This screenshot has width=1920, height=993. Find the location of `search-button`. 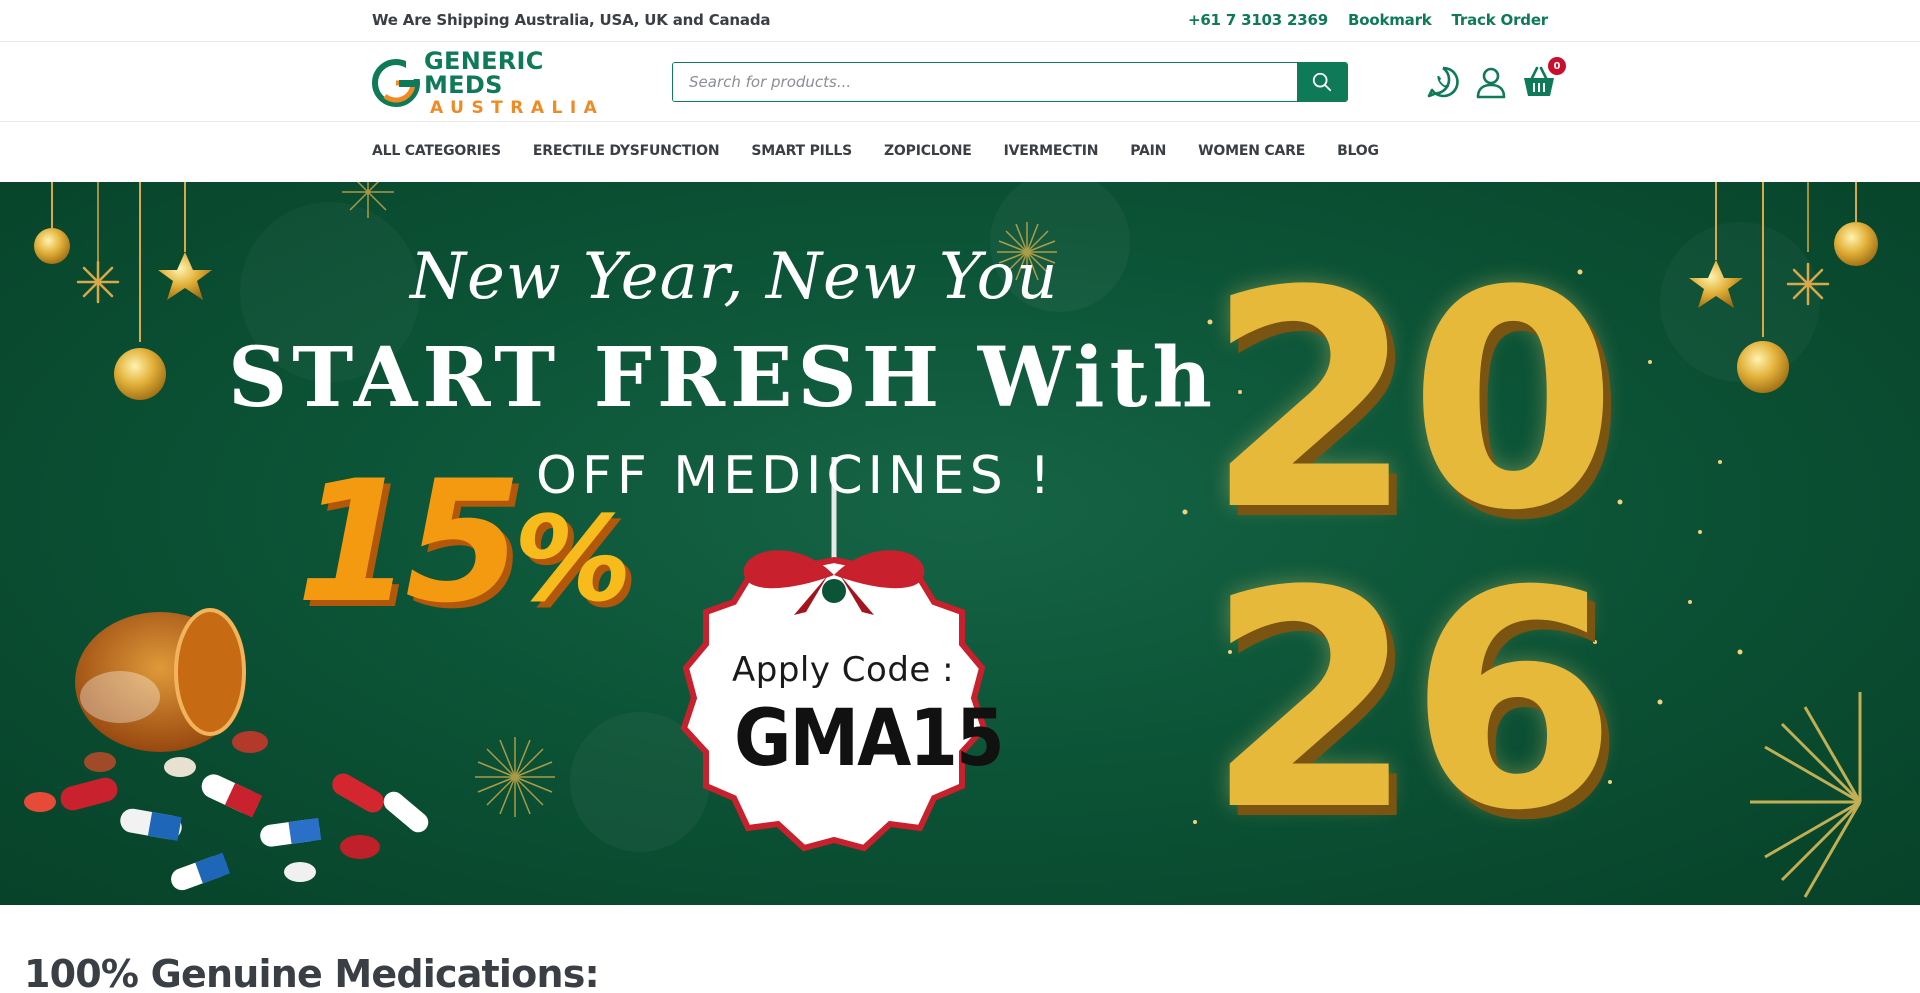

search-button is located at coordinates (1322, 82).